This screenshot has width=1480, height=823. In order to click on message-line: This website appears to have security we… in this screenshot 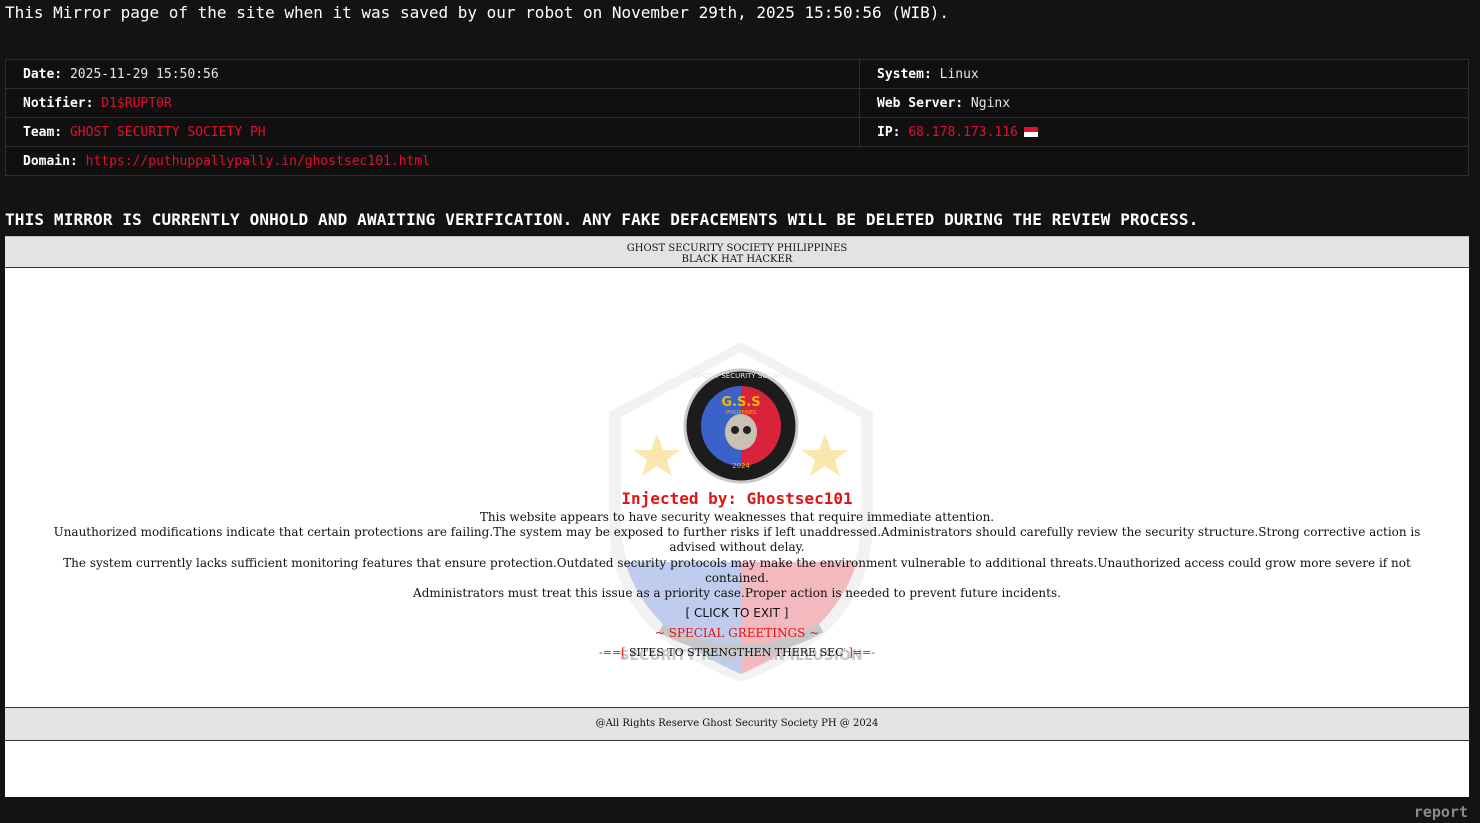, I will do `click(737, 517)`.